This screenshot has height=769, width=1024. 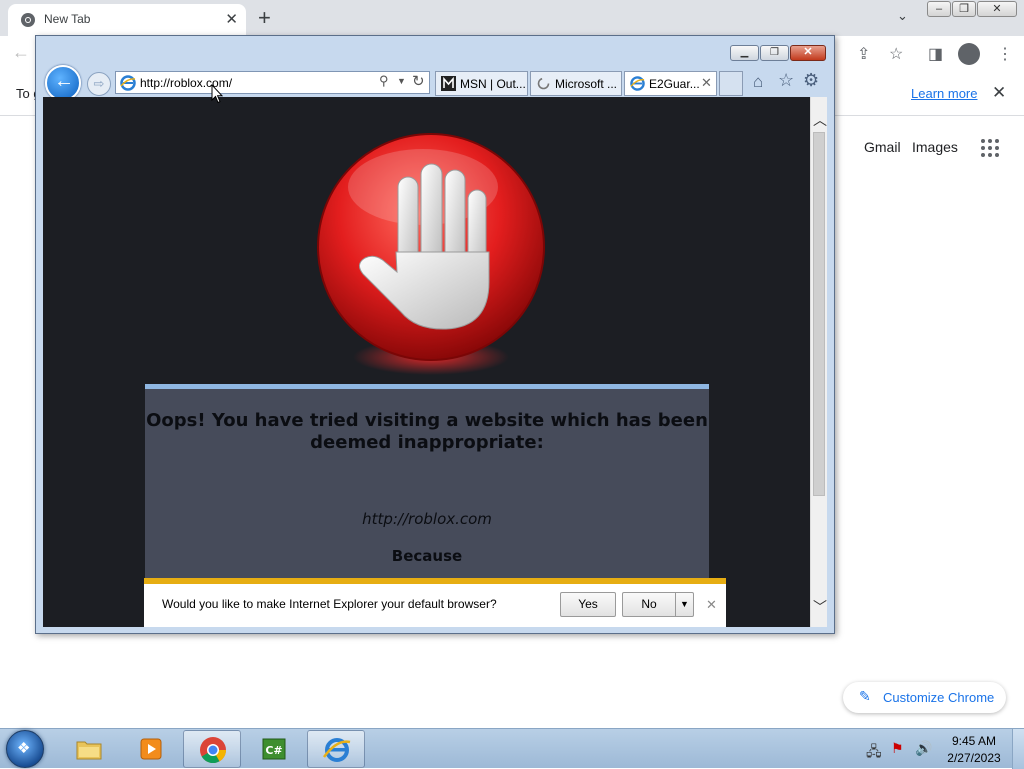 I want to click on customize-chrome-label: Customize Chrome, so click(x=939, y=697).